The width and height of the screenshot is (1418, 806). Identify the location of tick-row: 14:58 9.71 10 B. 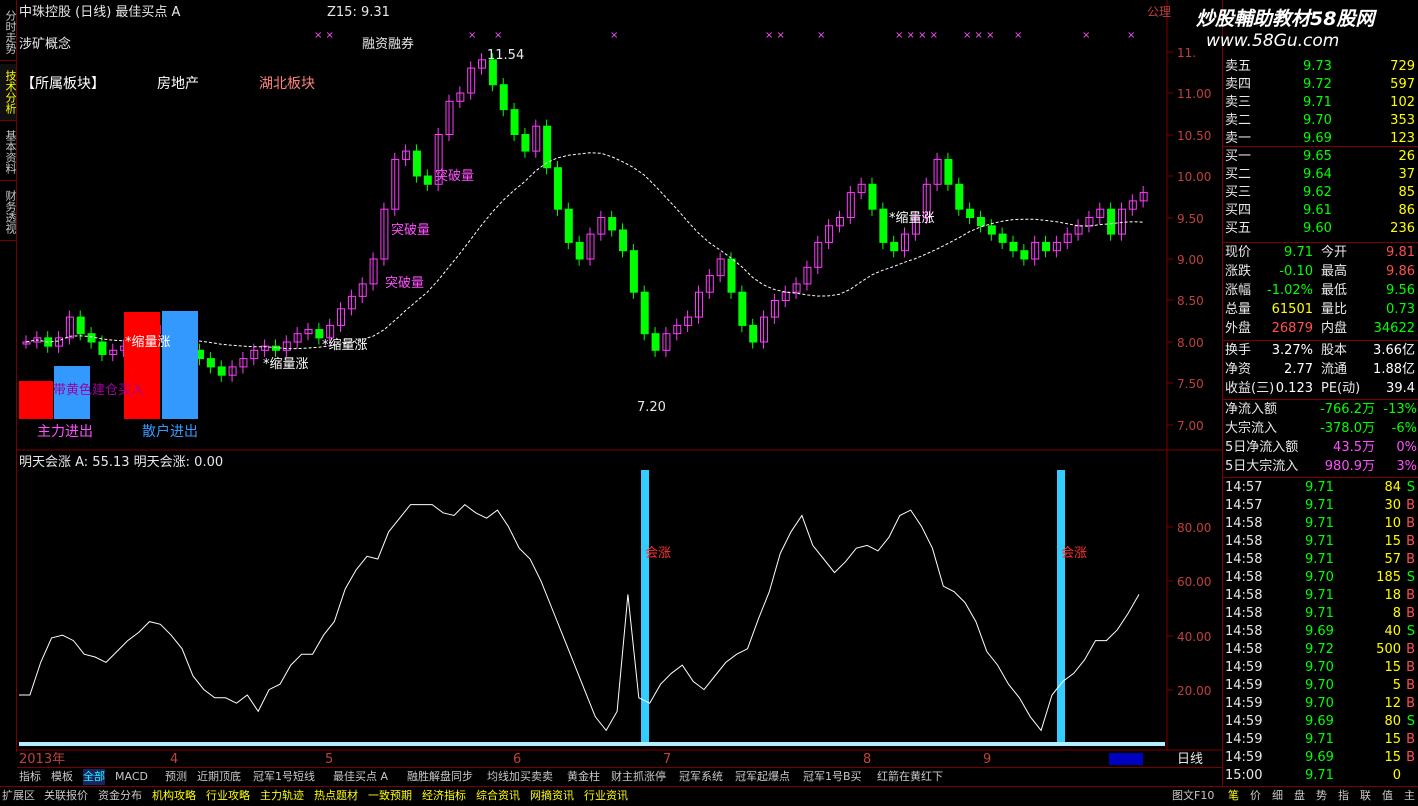
(1320, 524).